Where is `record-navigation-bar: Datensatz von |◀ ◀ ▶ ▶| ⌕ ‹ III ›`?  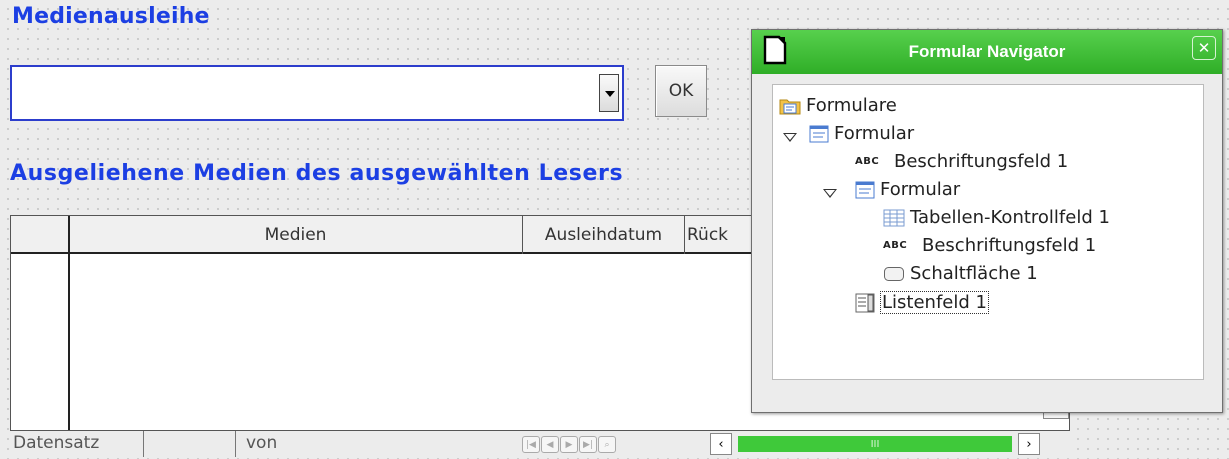 record-navigation-bar: Datensatz von |◀ ◀ ▶ ▶| ⌕ ‹ III › is located at coordinates (540, 443).